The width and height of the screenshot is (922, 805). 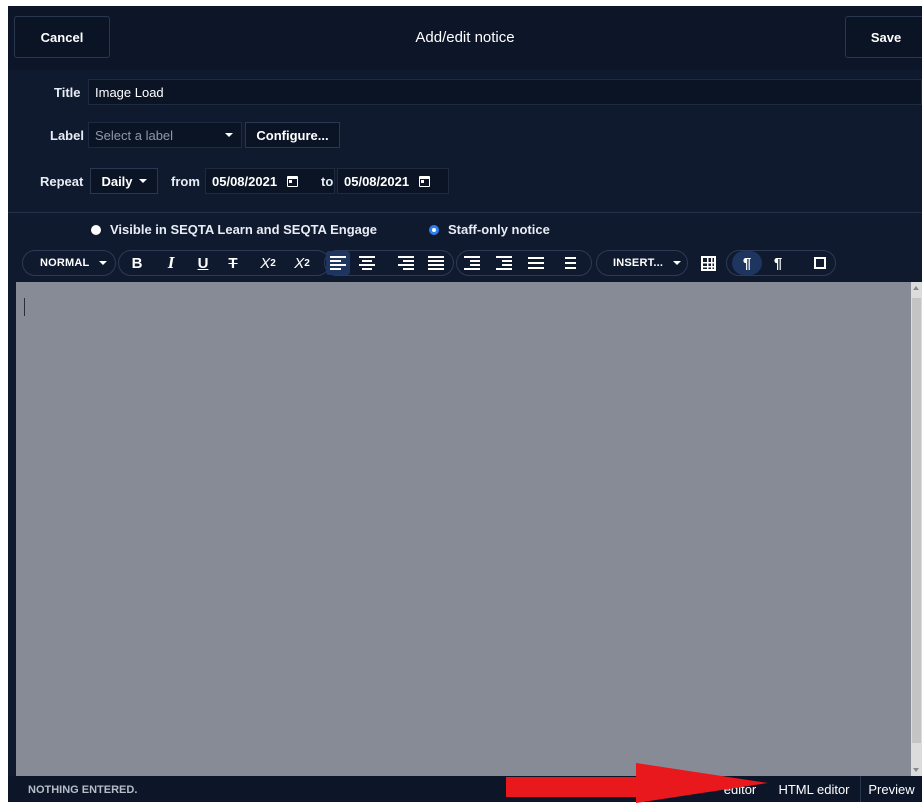 What do you see at coordinates (134, 135) in the screenshot?
I see `label-placeholder: Select a label` at bounding box center [134, 135].